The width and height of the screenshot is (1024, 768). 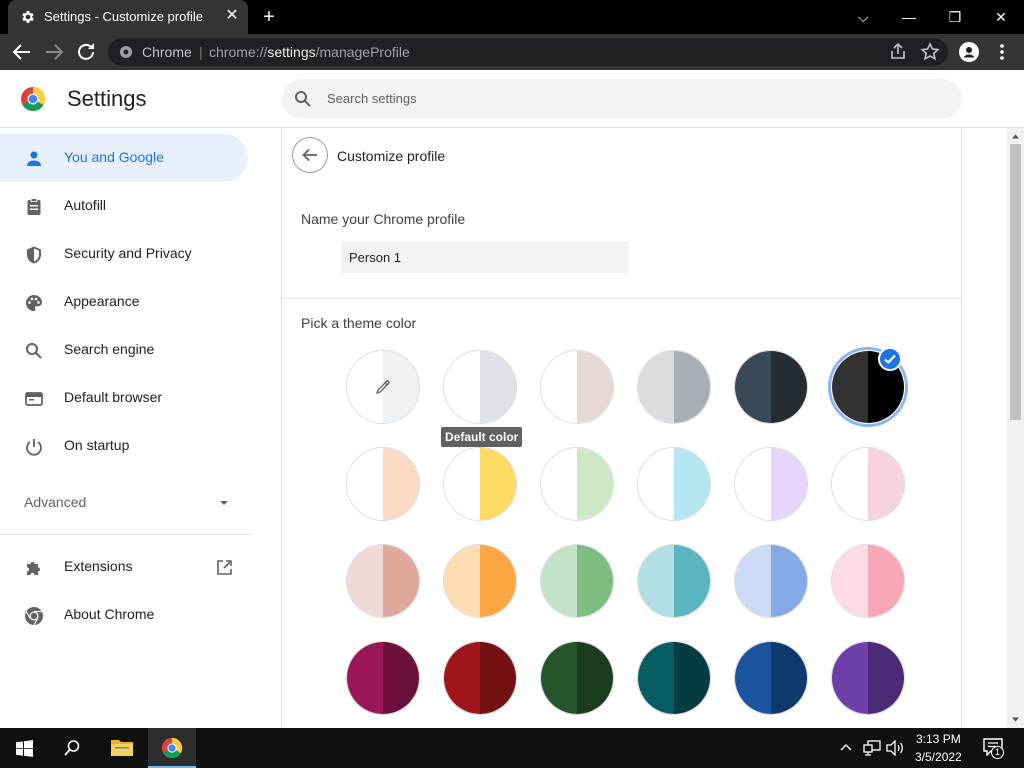 I want to click on caret-down-icon, so click(x=224, y=503).